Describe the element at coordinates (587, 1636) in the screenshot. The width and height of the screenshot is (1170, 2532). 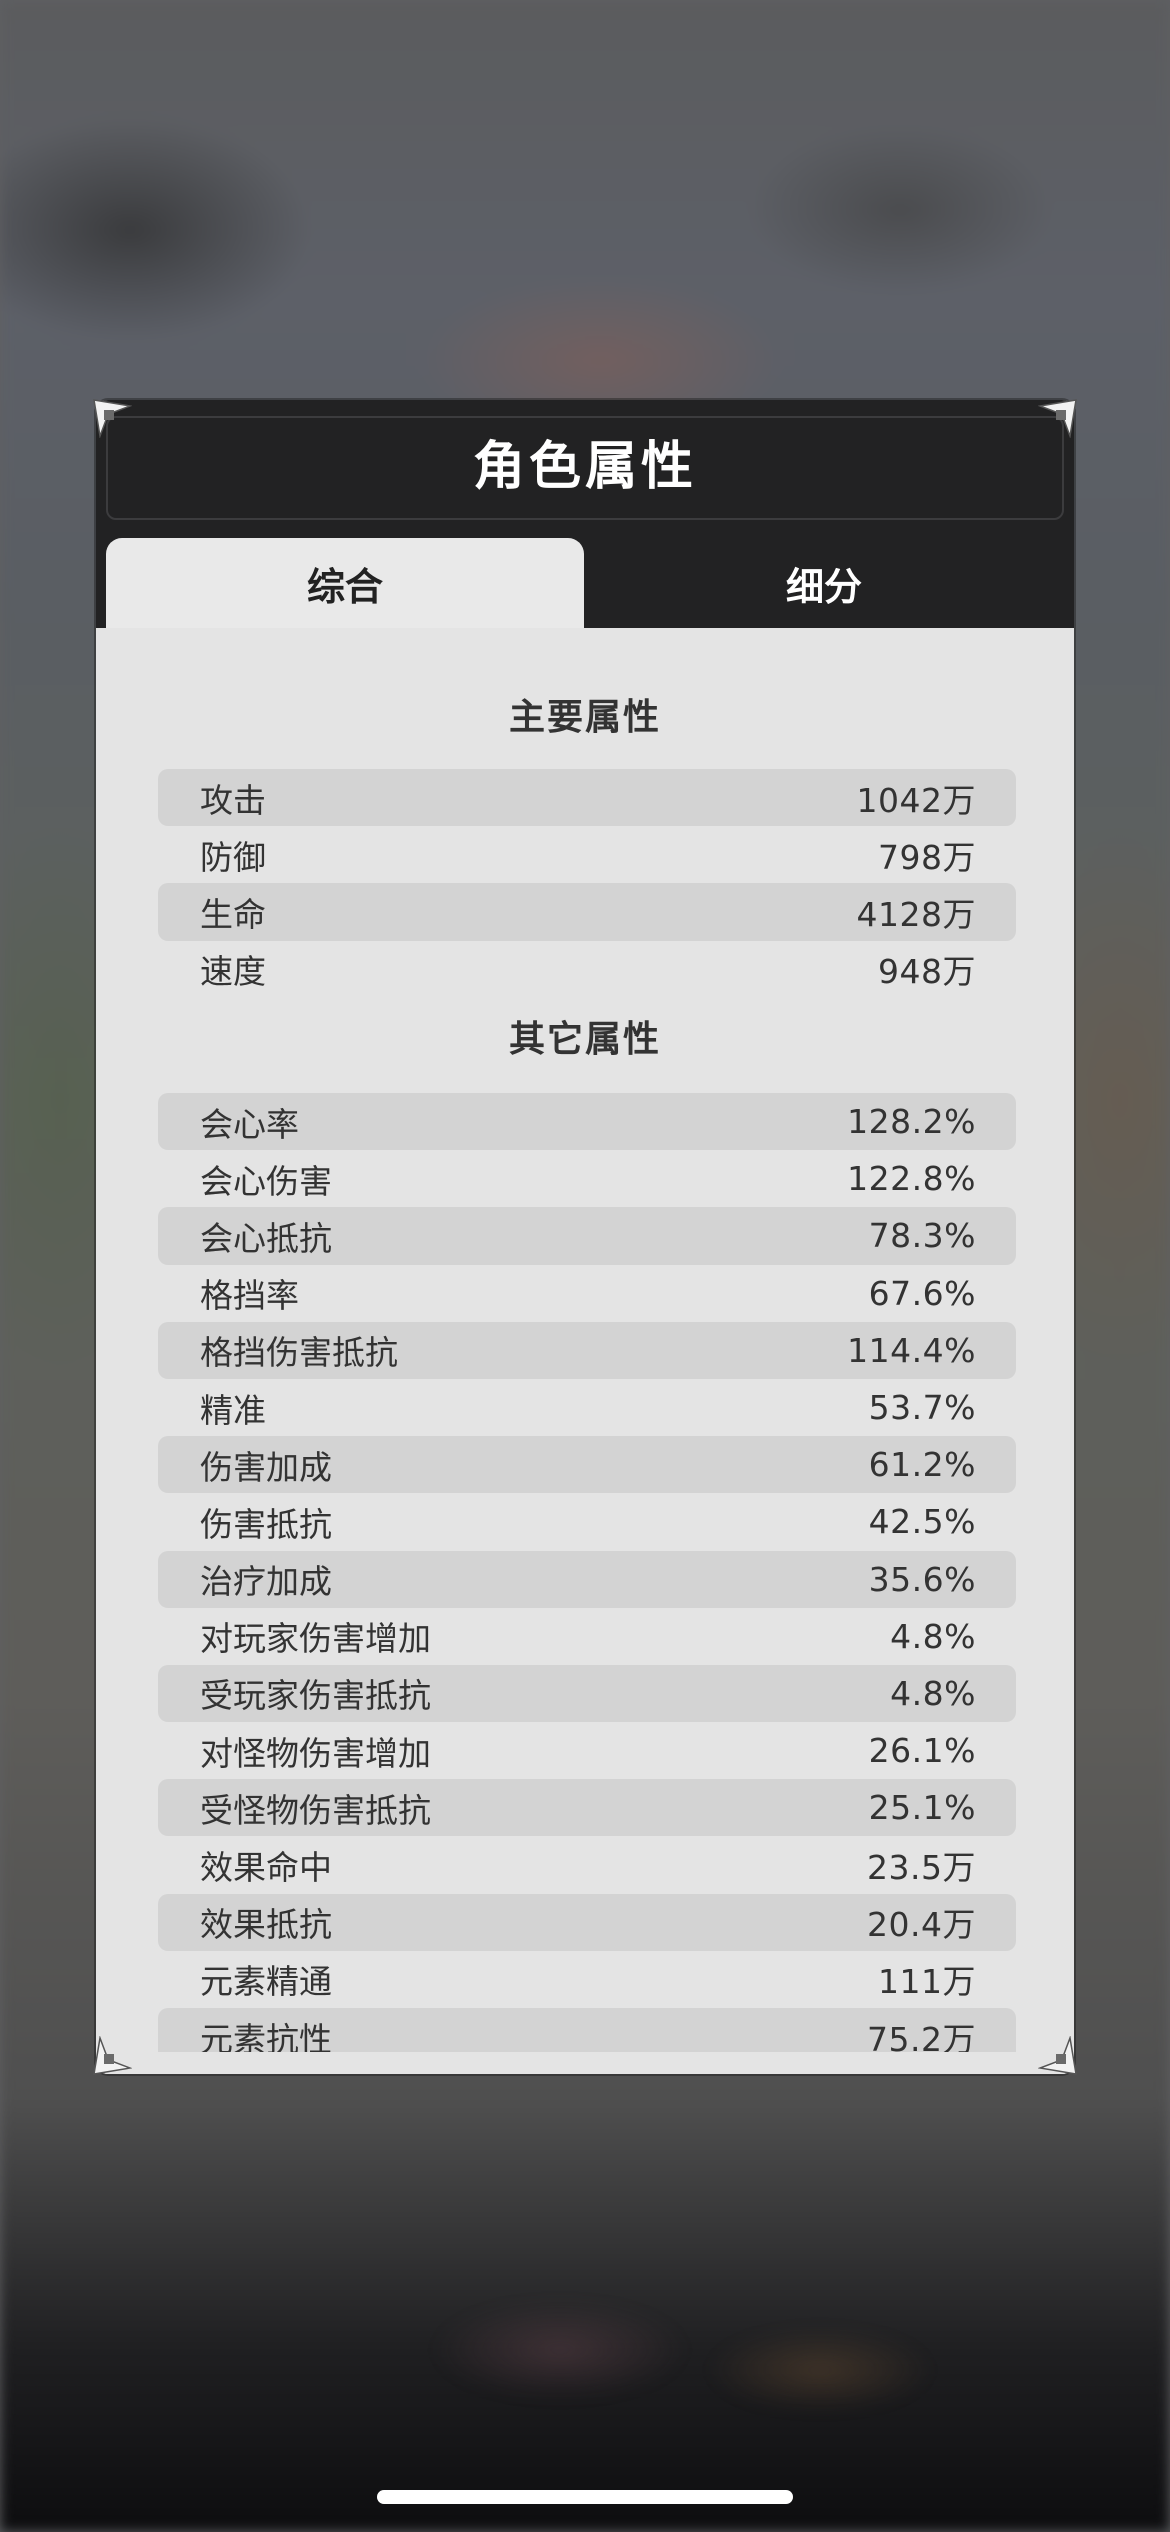
I see `attribute-row: 对玩家伤害增加 4.8%` at that location.